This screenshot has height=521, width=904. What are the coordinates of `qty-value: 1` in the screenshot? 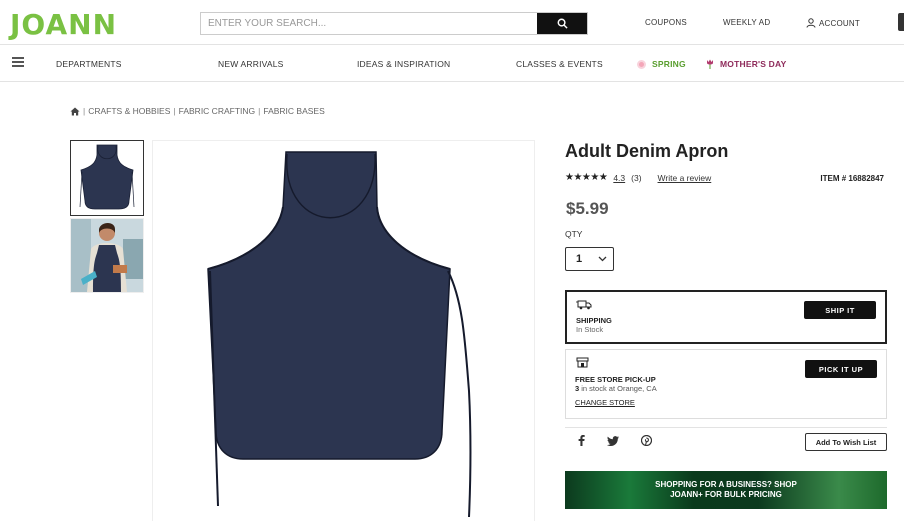 It's located at (579, 259).